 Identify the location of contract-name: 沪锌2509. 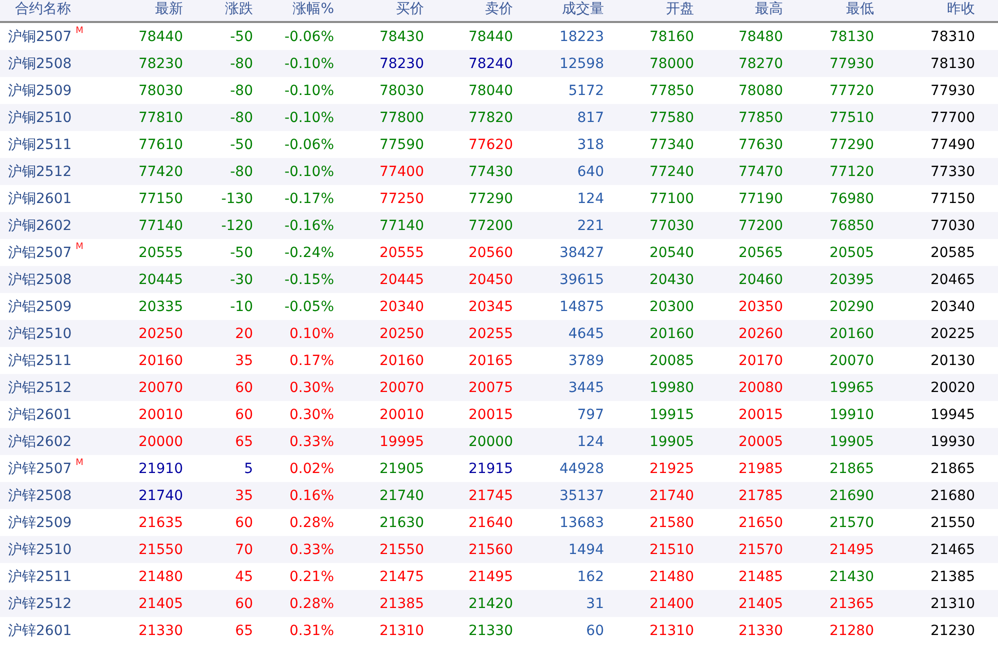
(40, 523).